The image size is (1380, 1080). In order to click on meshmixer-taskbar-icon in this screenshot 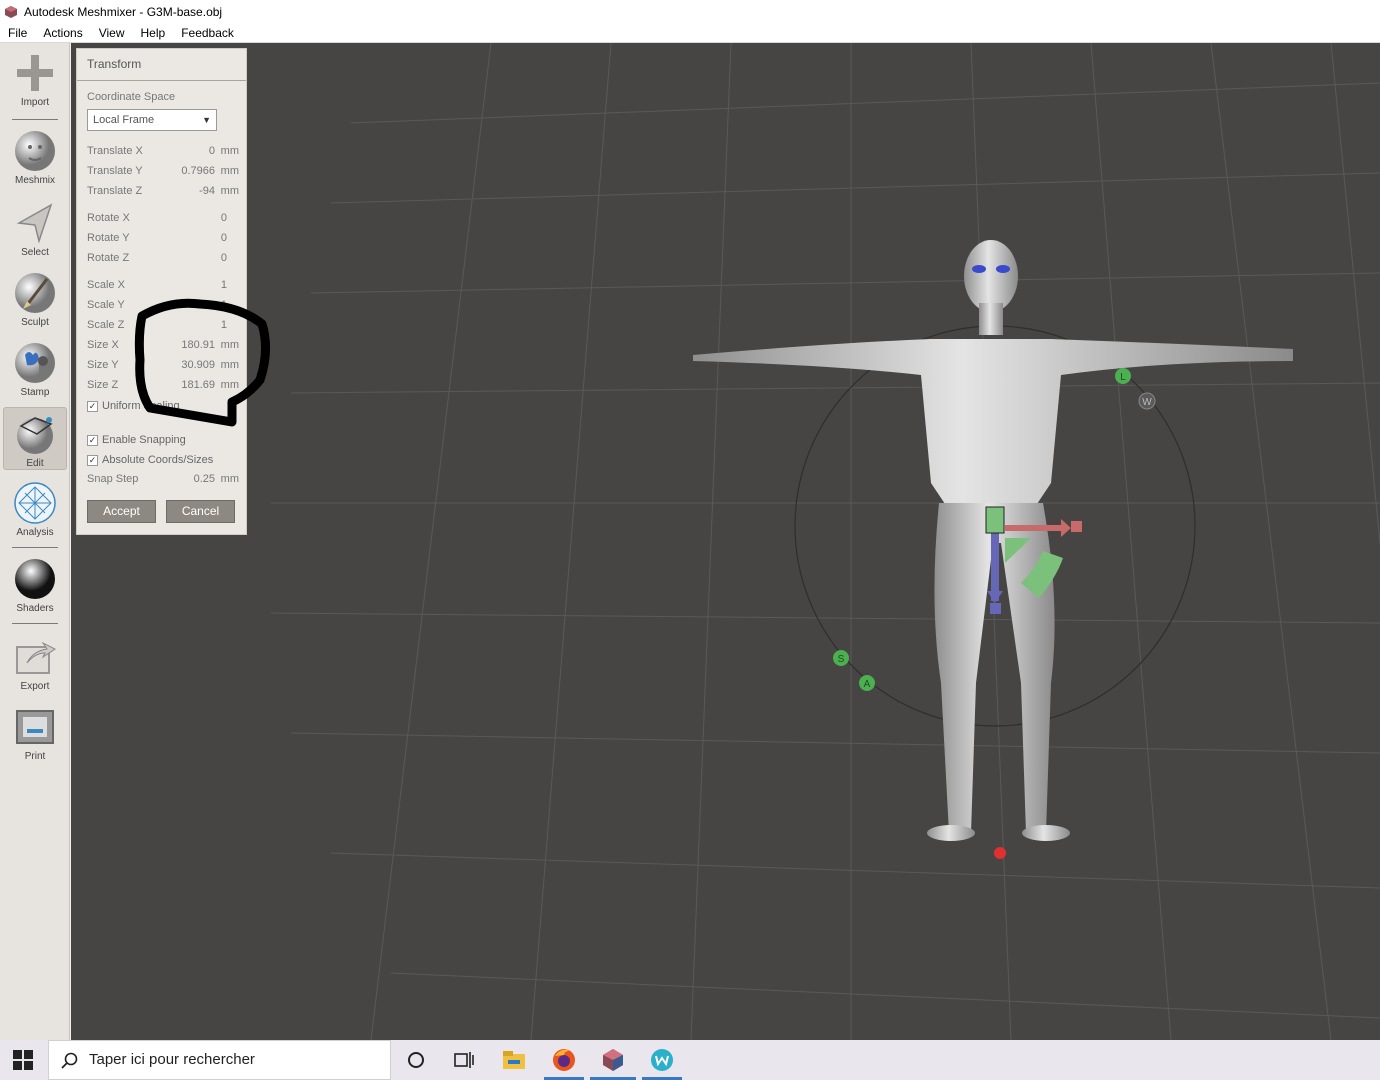, I will do `click(613, 1060)`.